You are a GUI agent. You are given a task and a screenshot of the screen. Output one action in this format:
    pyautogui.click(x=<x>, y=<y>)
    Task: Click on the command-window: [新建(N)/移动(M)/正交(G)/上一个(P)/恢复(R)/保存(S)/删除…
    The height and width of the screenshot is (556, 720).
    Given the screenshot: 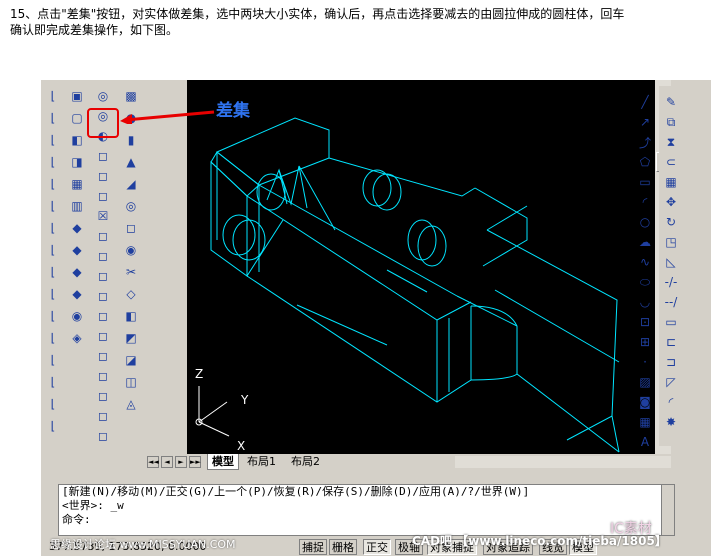 What is the action you would take?
    pyautogui.click(x=360, y=510)
    